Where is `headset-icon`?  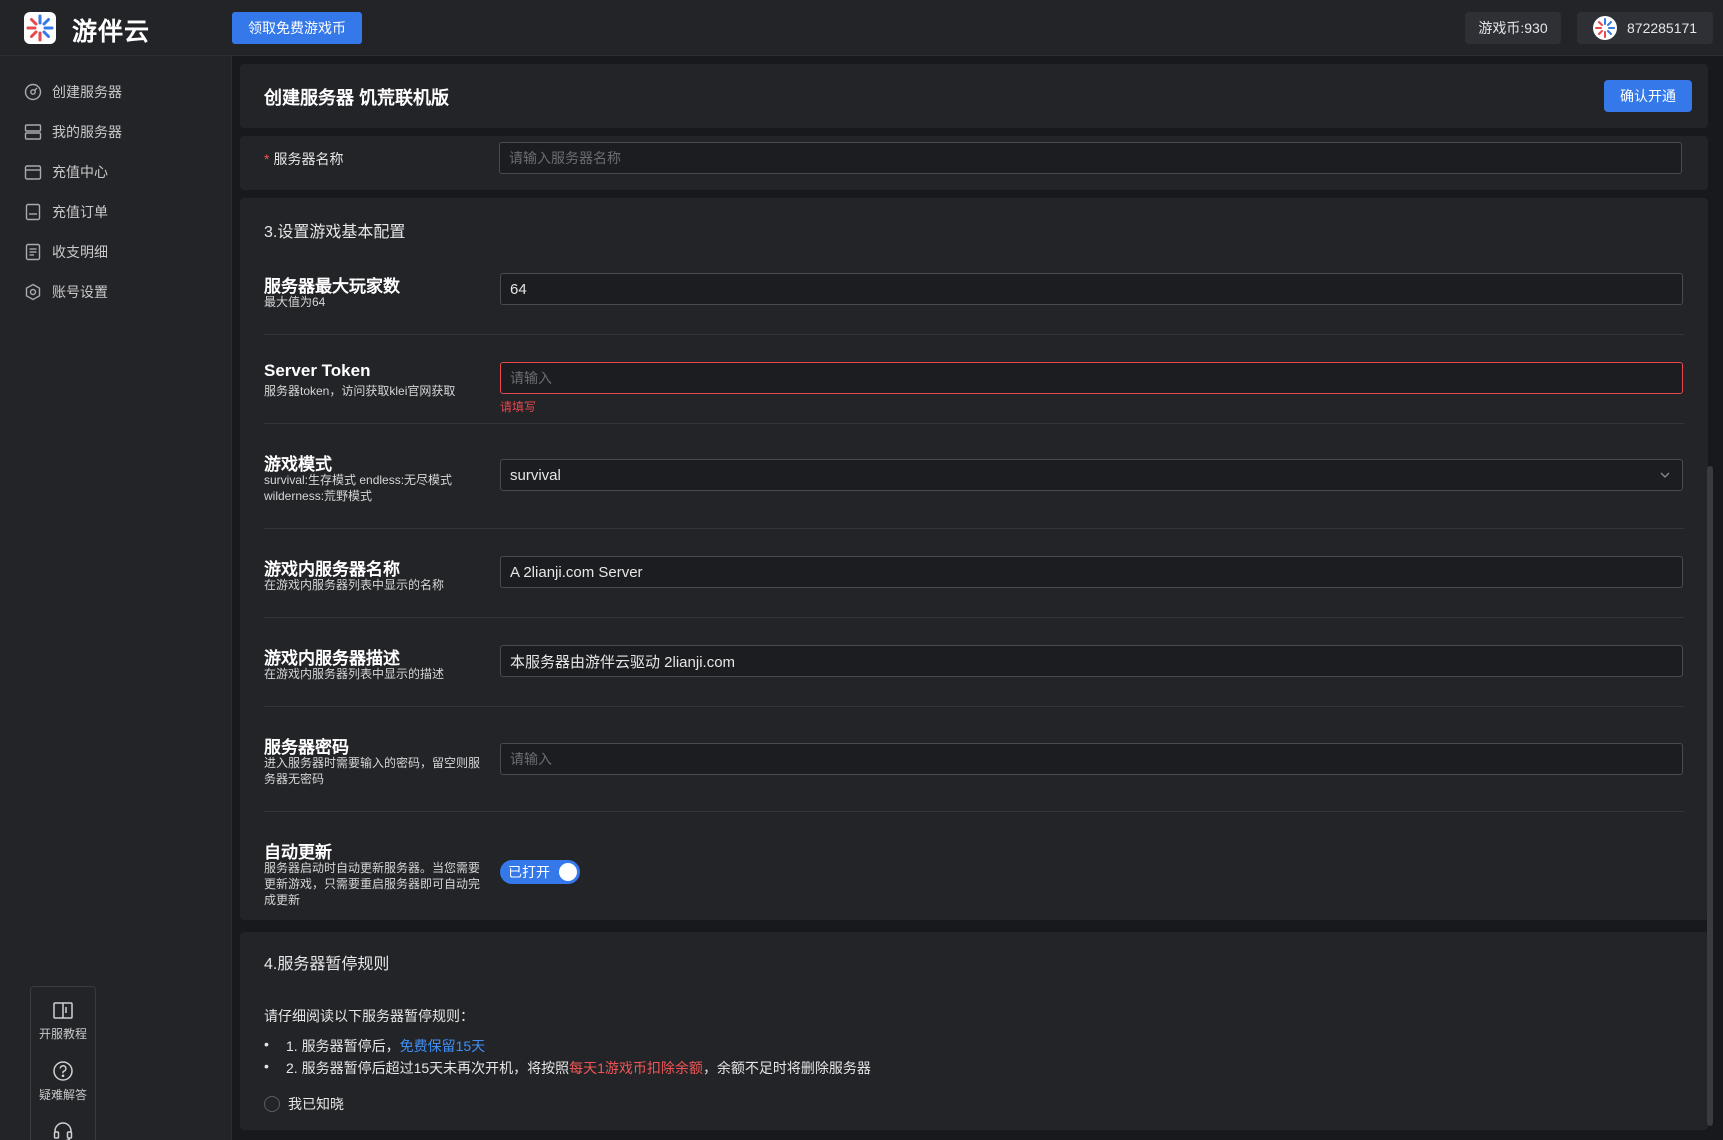
headset-icon is located at coordinates (63, 1130).